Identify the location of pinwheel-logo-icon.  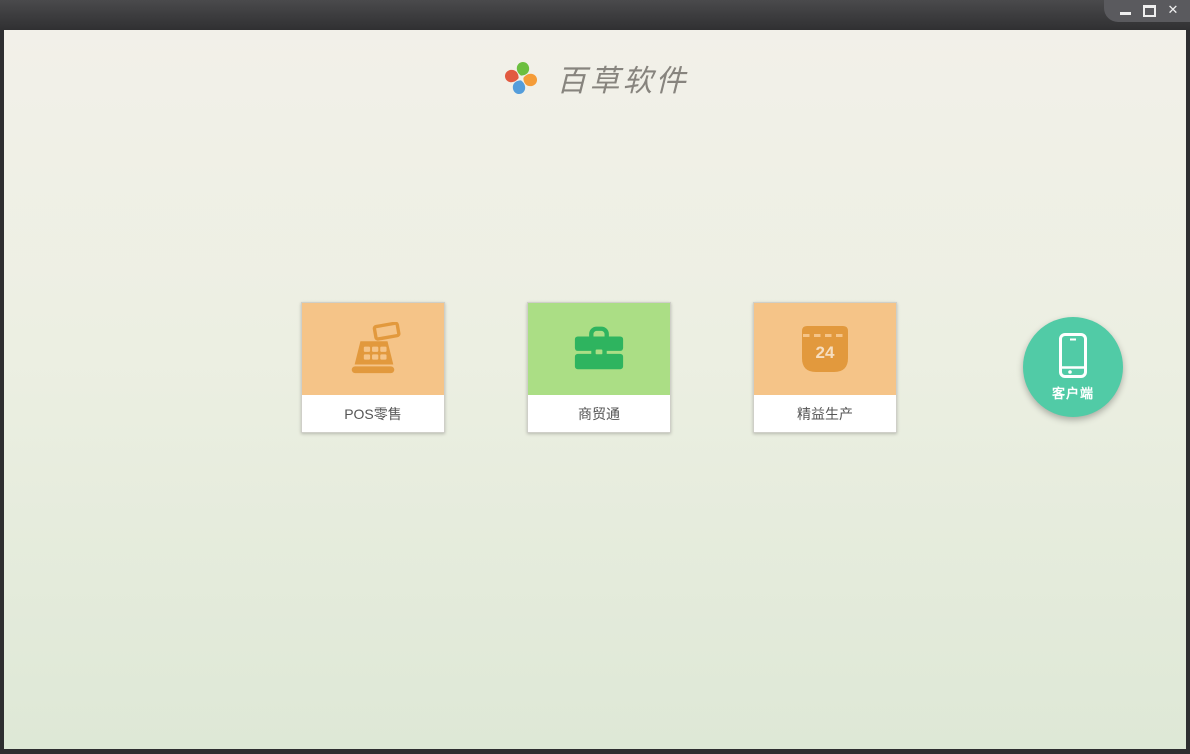
(521, 78).